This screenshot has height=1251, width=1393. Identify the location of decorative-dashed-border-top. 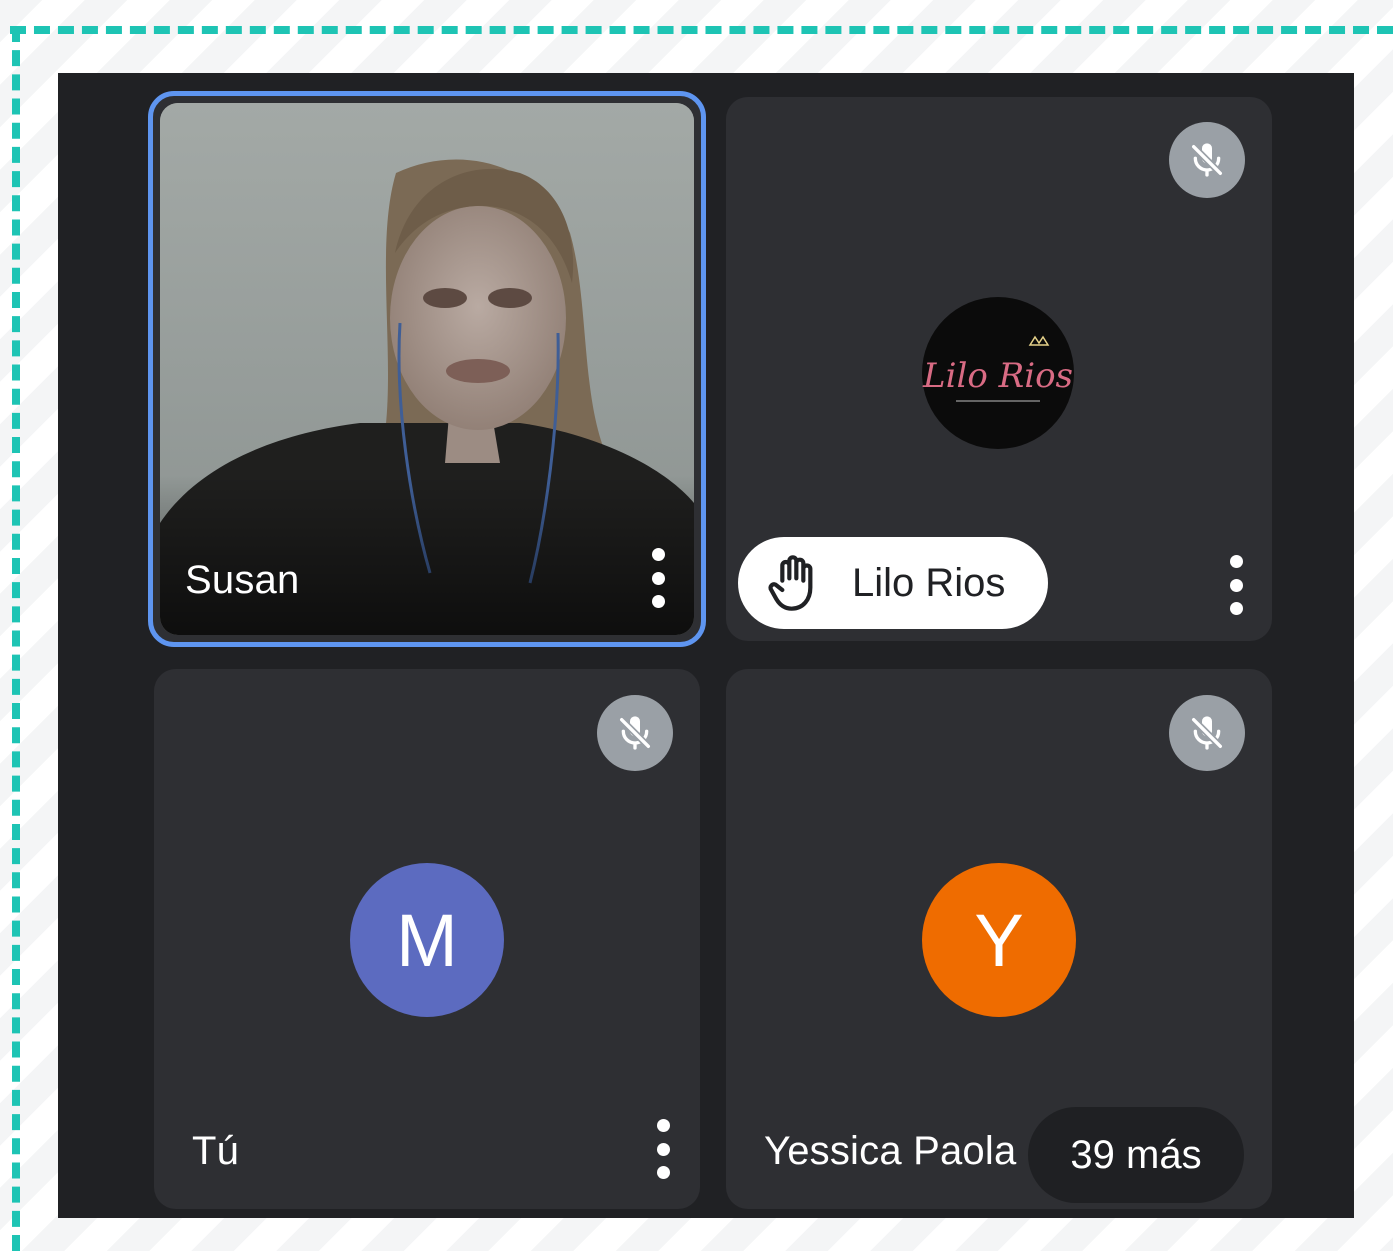
(701, 30).